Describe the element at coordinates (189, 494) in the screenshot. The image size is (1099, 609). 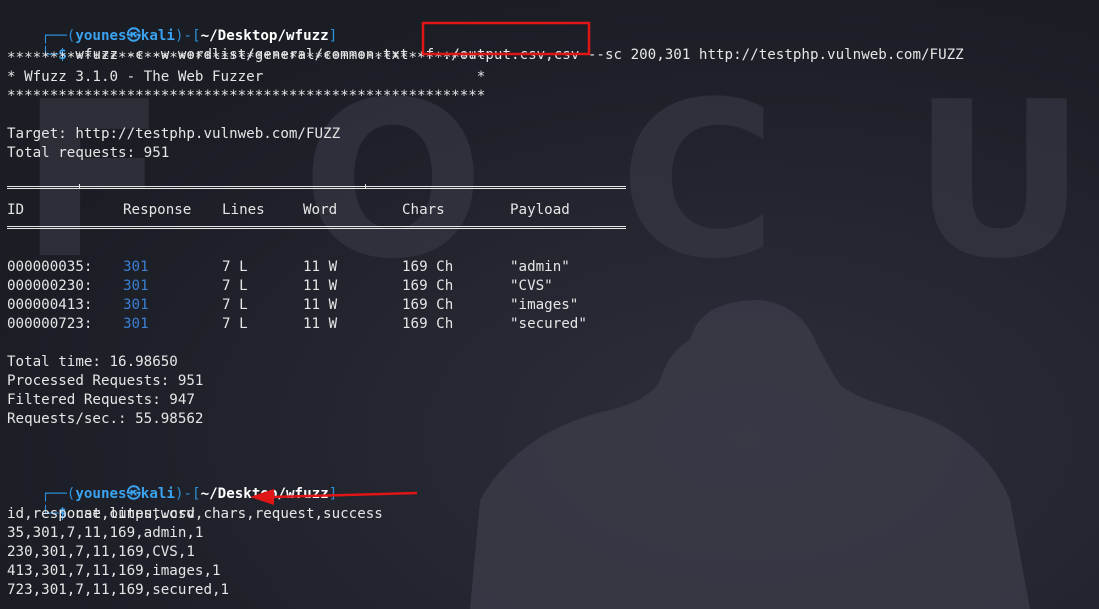
I see `prompt-line-2: ┌──(younes㉿kali)-[~/Desktop/wfuzz]` at that location.